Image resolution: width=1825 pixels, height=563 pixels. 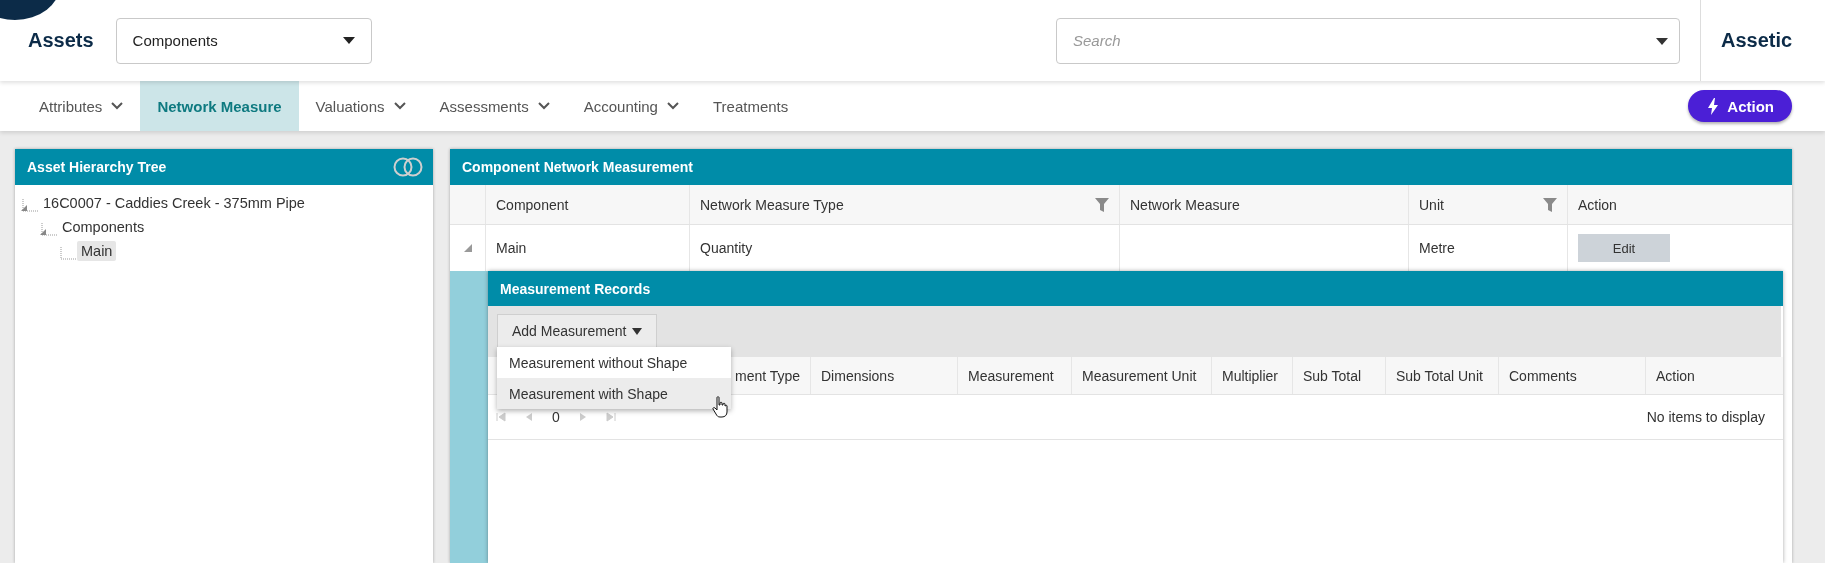 I want to click on nav-tab: Assessments, so click(x=494, y=106).